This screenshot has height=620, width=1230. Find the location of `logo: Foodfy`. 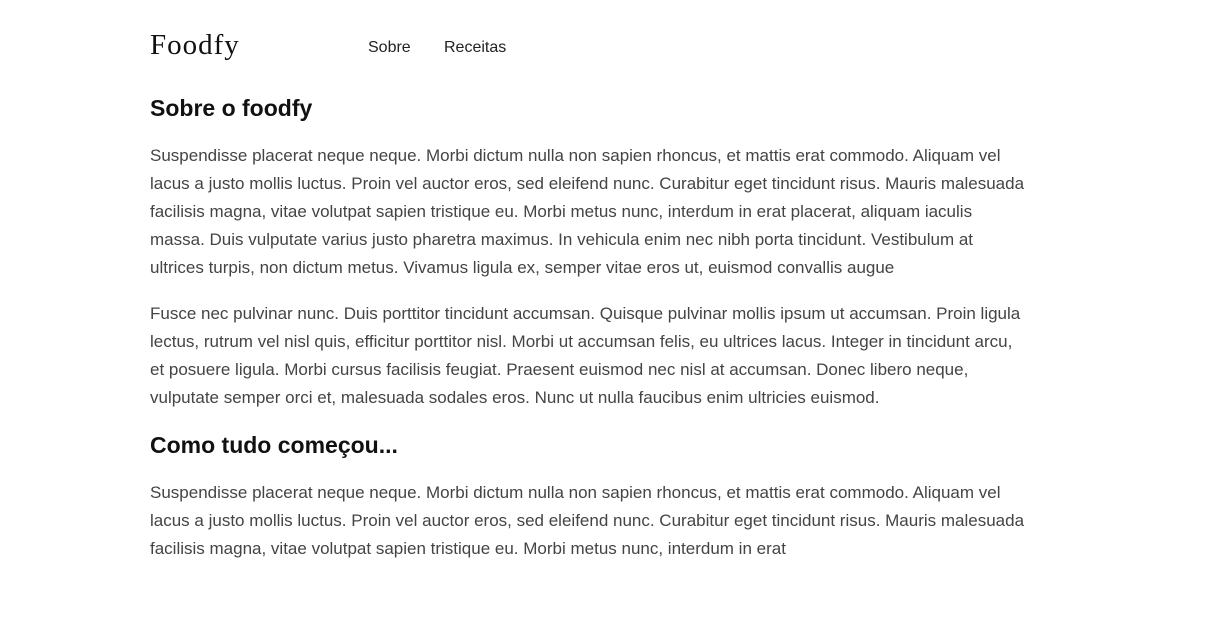

logo: Foodfy is located at coordinates (195, 45).